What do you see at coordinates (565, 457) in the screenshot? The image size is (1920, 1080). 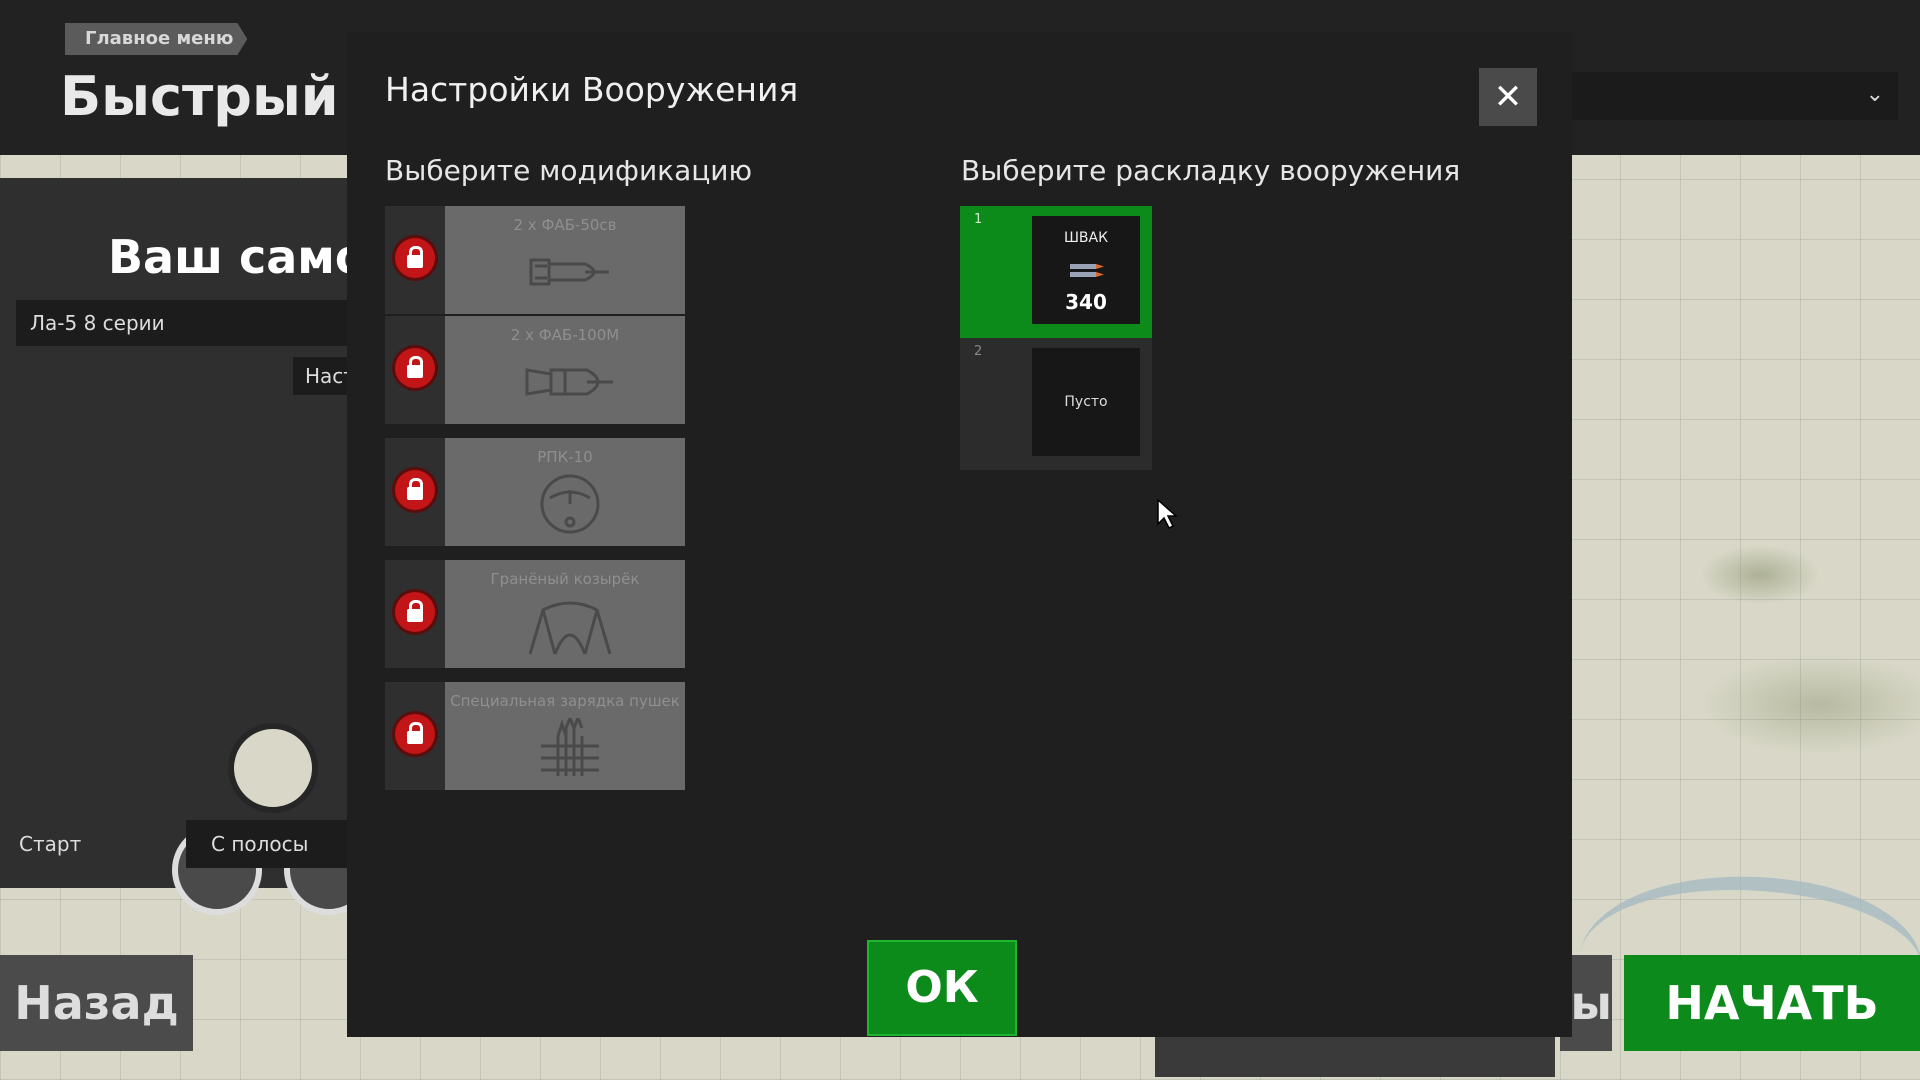 I see `modification-name: РПК-10` at bounding box center [565, 457].